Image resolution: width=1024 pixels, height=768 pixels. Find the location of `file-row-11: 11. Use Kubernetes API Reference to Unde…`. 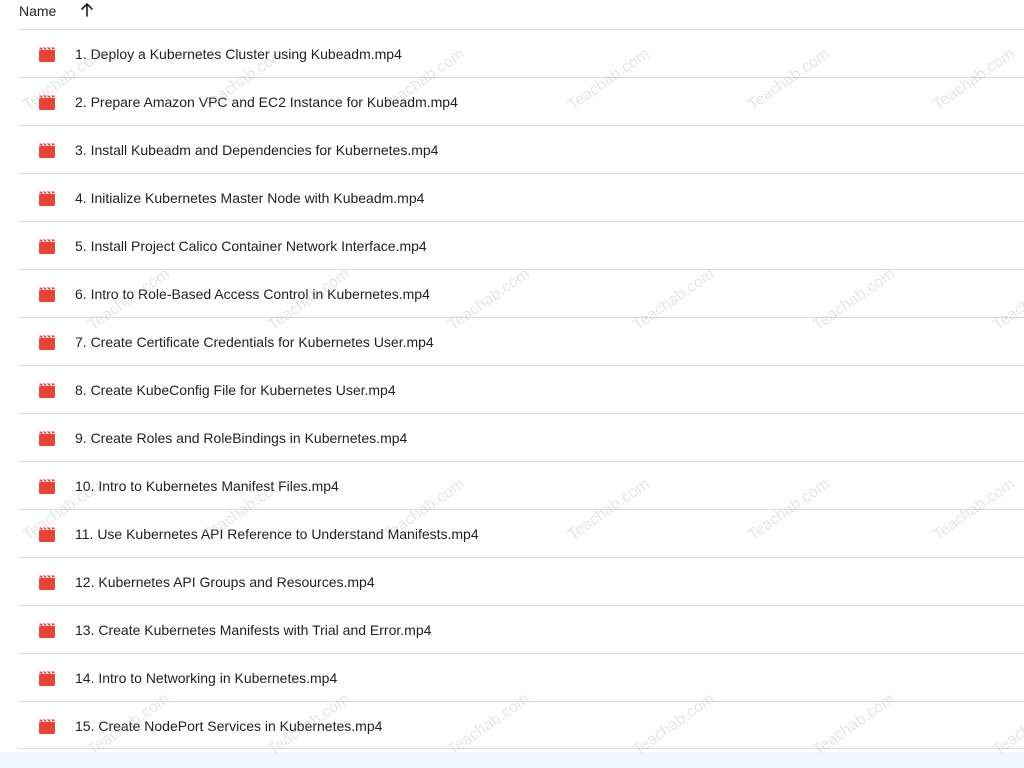

file-row-11: 11. Use Kubernetes API Reference to Unde… is located at coordinates (521, 533).